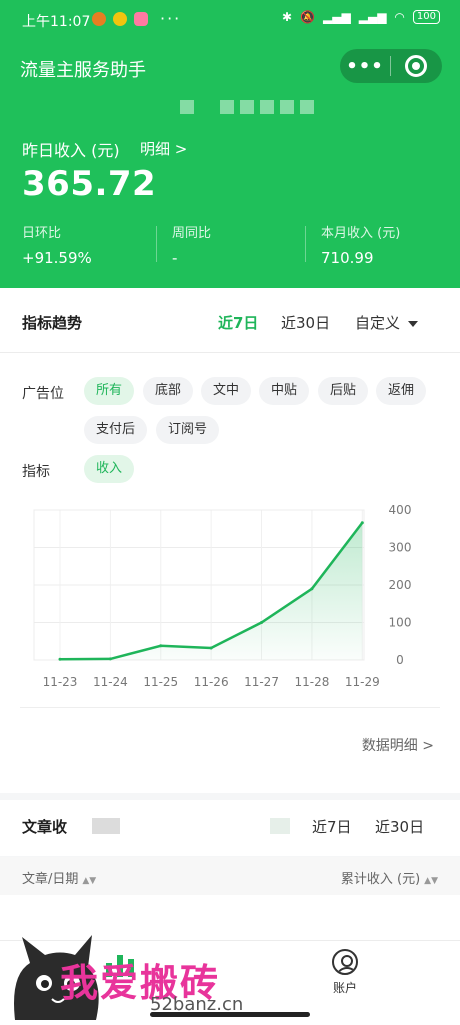 The height and width of the screenshot is (1025, 460). Describe the element at coordinates (360, 244) in the screenshot. I see `month-income: 本月收入 (元) 710.99` at that location.